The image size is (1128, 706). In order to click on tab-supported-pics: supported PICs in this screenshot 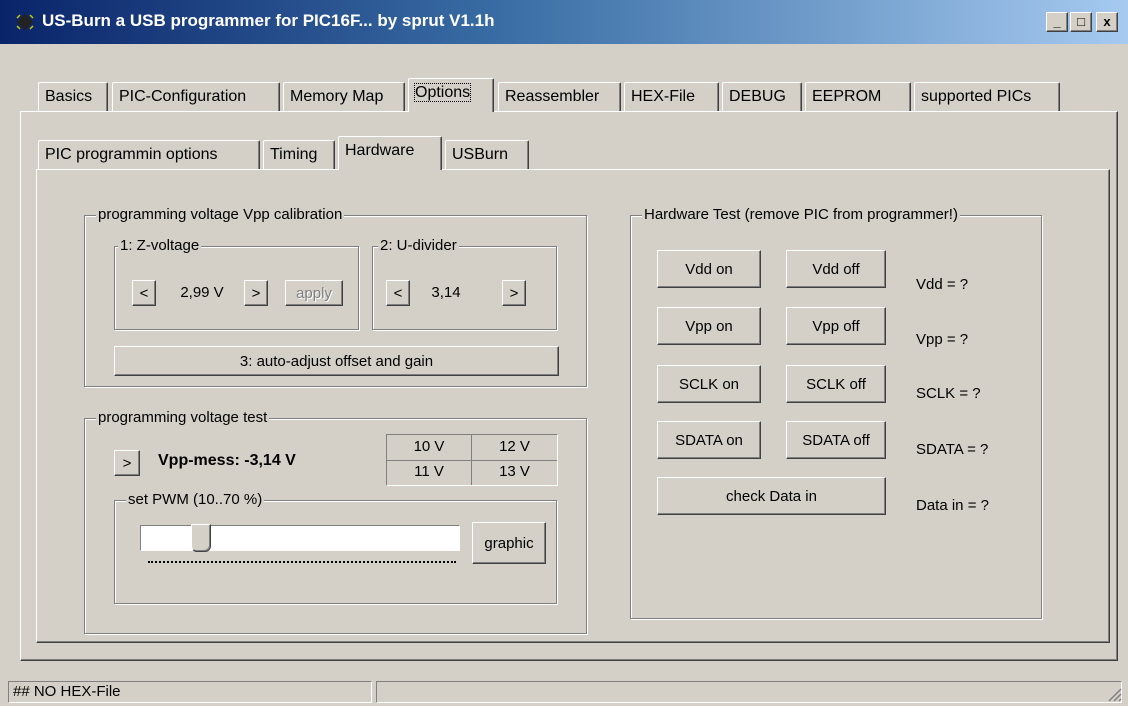, I will do `click(987, 97)`.